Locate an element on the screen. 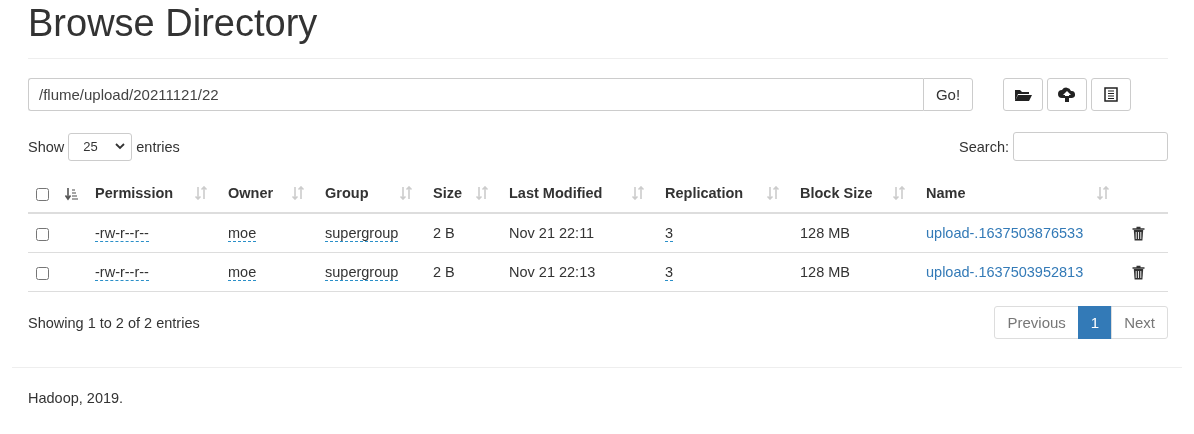  show-label: Show is located at coordinates (46, 146).